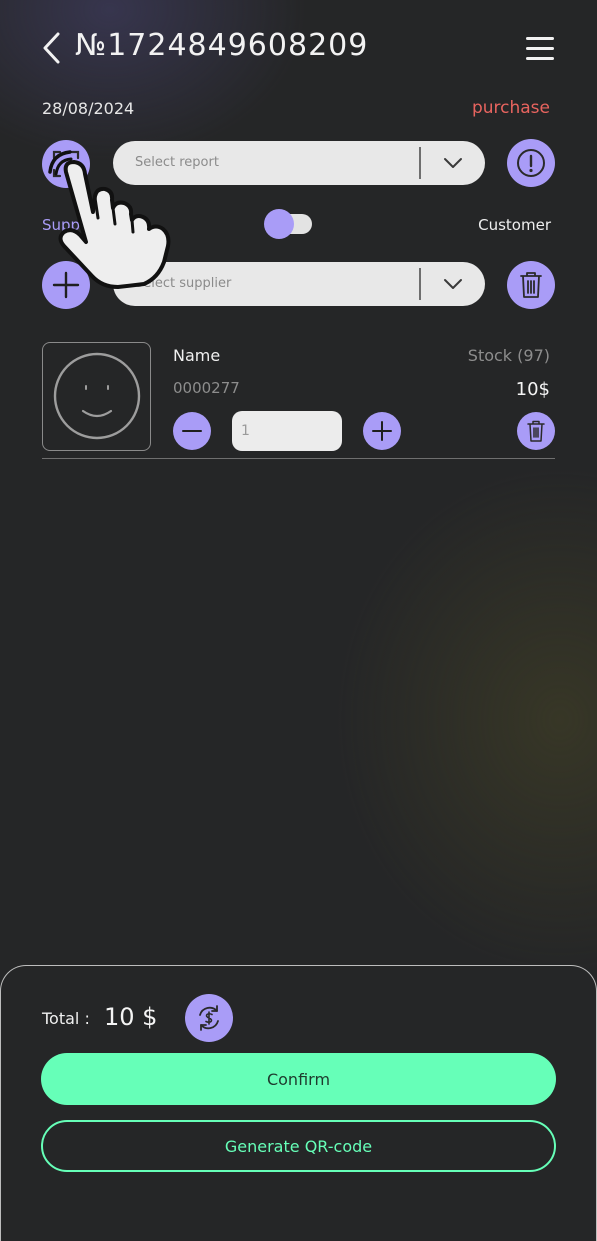 The width and height of the screenshot is (597, 1241). I want to click on back-button, so click(53, 48).